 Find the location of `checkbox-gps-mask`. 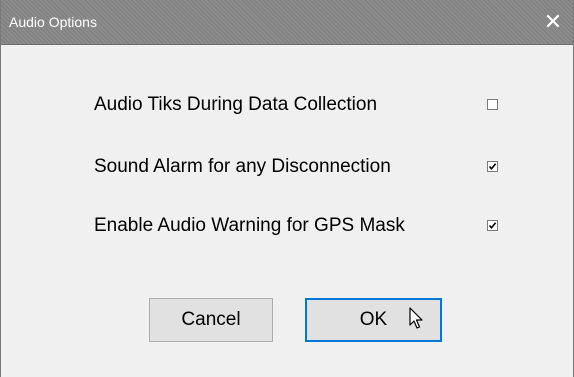

checkbox-gps-mask is located at coordinates (492, 225).